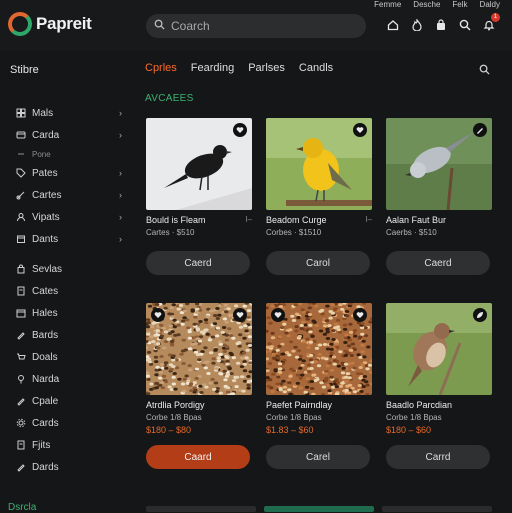 The width and height of the screenshot is (512, 513). I want to click on sidebar-item-label: Cartes, so click(47, 195).